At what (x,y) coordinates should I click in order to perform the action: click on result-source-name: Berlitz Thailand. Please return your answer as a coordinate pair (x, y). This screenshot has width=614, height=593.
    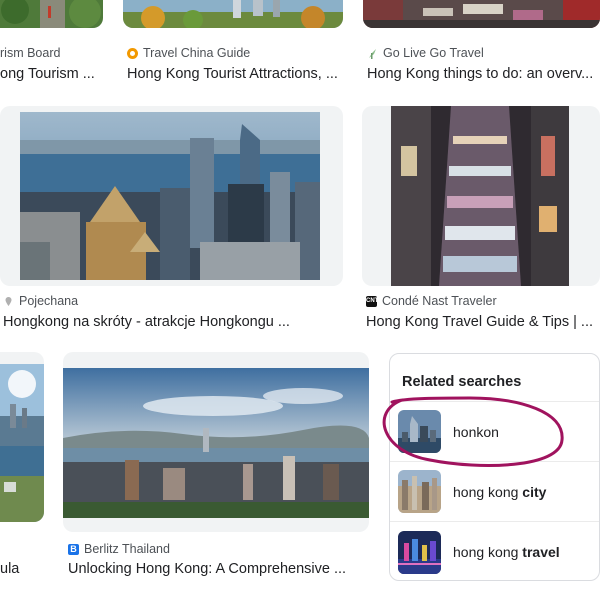
    Looking at the image, I should click on (127, 549).